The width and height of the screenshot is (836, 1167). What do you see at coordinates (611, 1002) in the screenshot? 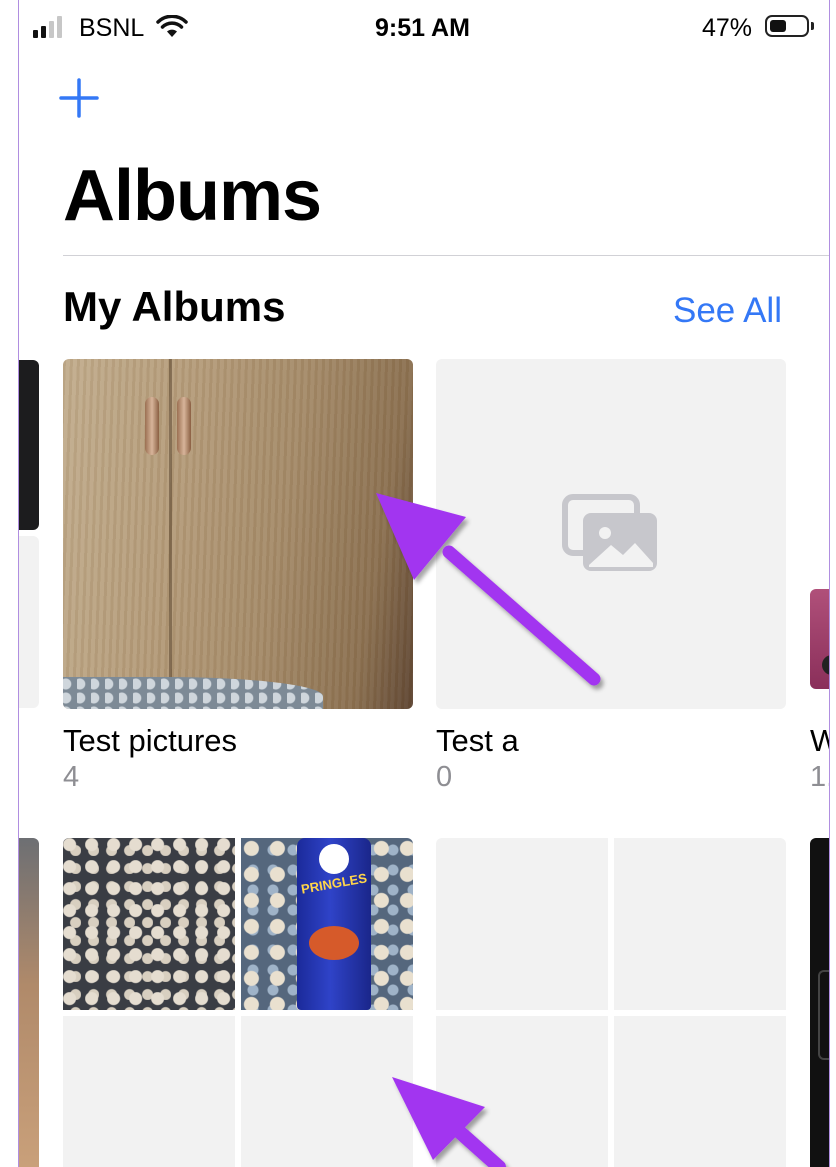
I see `album-card-row2-grid-b` at bounding box center [611, 1002].